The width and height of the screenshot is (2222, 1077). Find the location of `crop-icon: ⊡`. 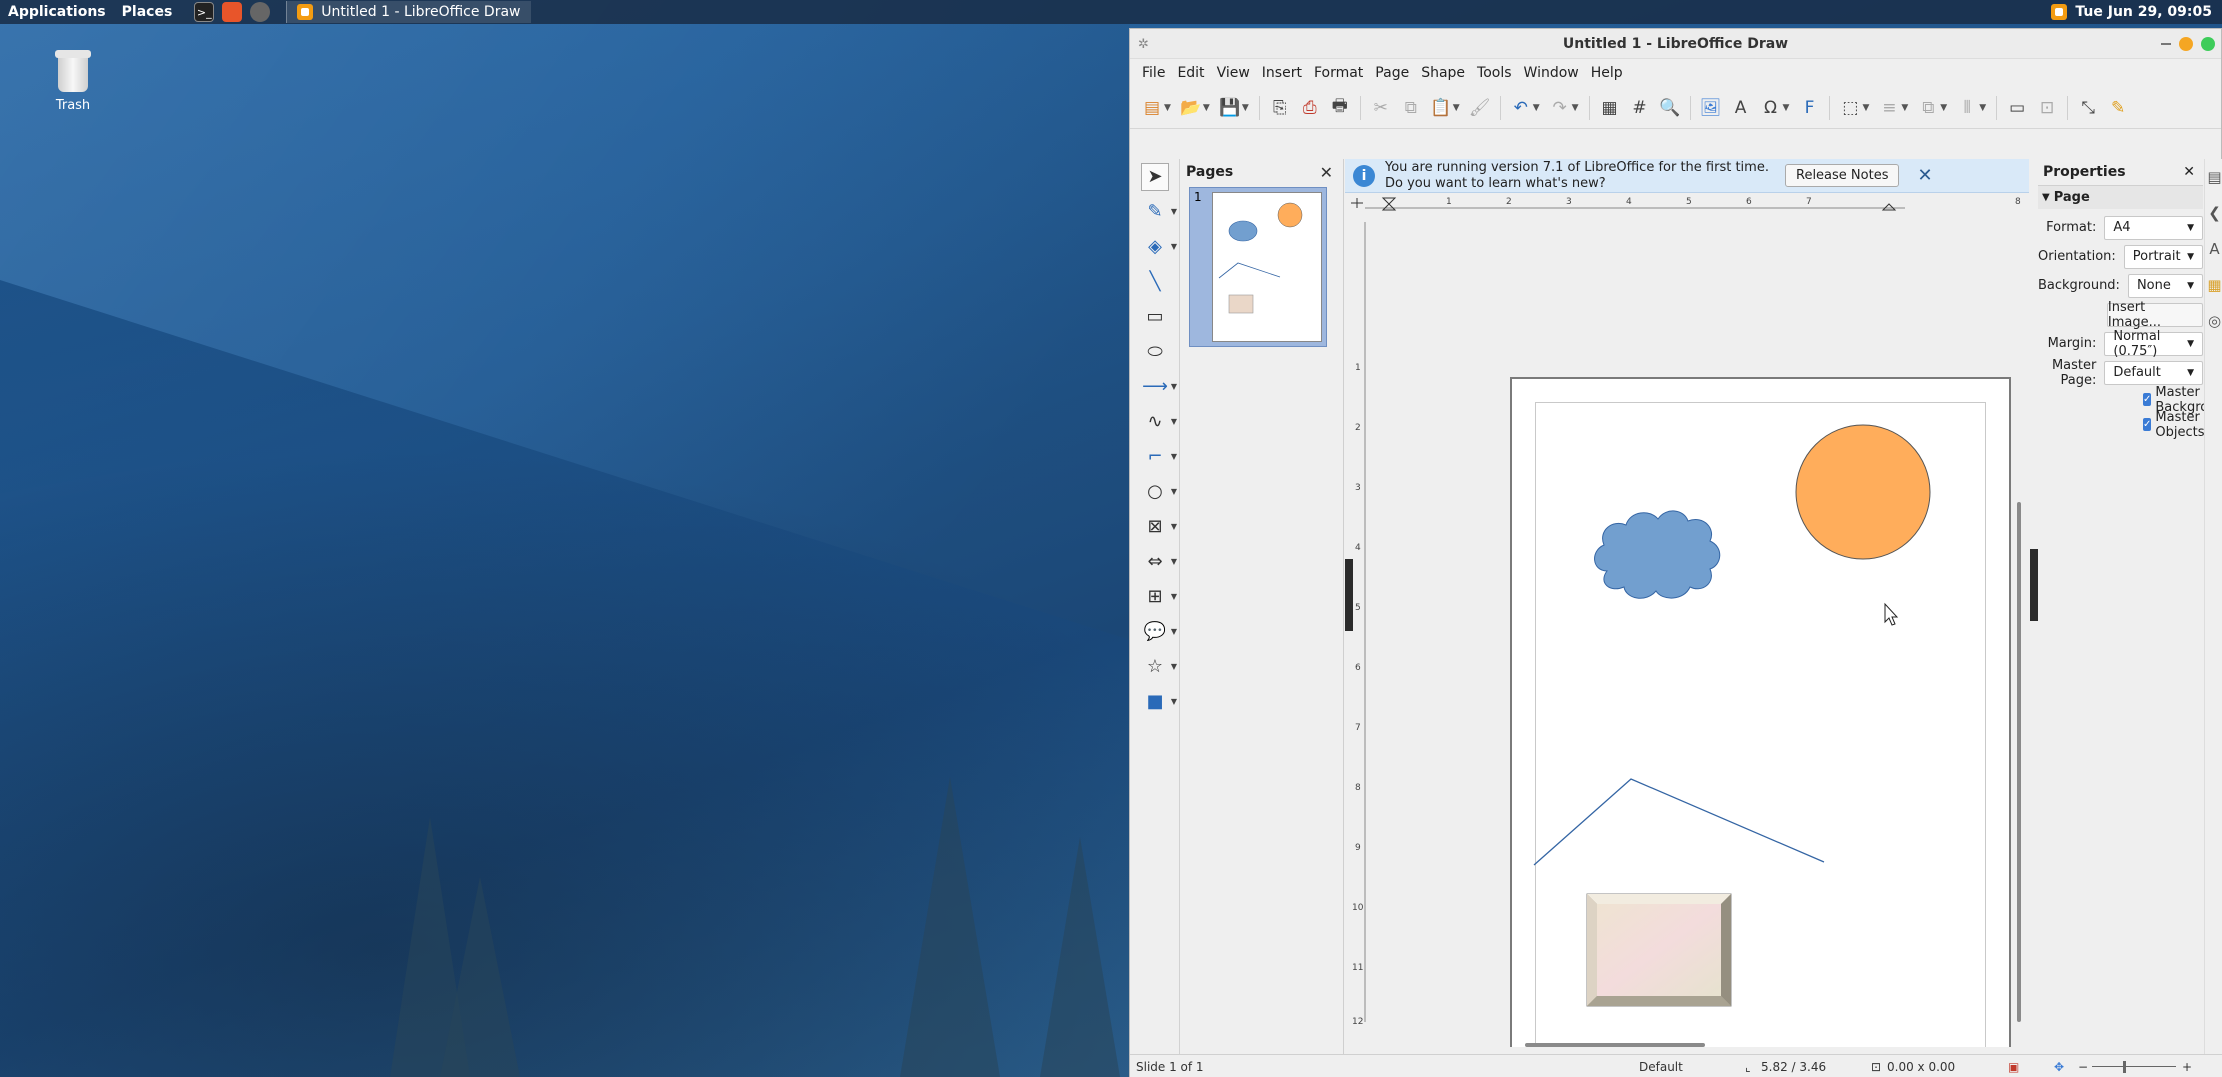

crop-icon: ⊡ is located at coordinates (2047, 108).